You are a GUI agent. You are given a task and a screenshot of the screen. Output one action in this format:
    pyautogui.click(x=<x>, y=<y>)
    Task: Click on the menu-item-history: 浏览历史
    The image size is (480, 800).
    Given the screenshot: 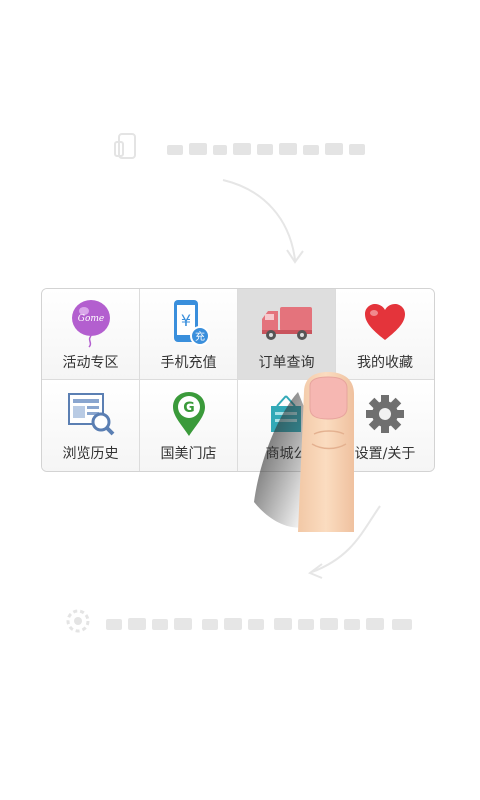 What is the action you would take?
    pyautogui.click(x=91, y=425)
    